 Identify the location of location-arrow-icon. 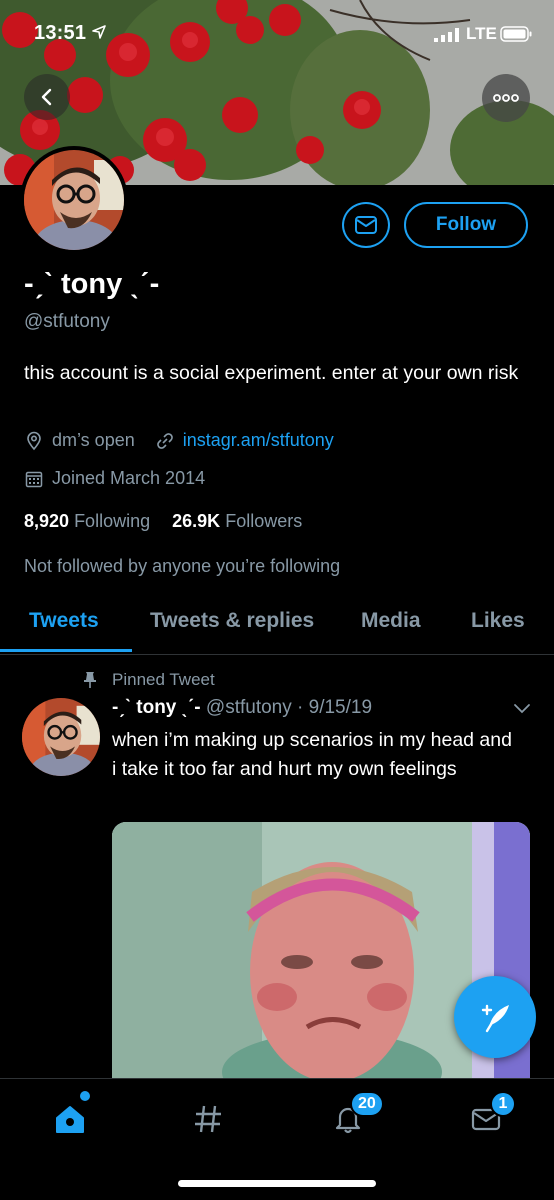
(99, 32).